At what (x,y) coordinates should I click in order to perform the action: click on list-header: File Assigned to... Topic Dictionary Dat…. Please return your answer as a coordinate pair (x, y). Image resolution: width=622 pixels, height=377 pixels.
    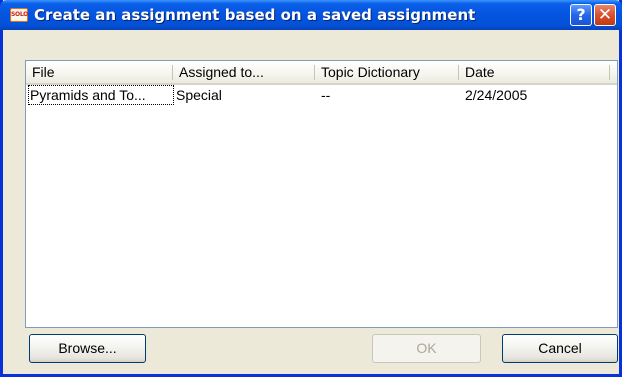
    Looking at the image, I should click on (321, 73).